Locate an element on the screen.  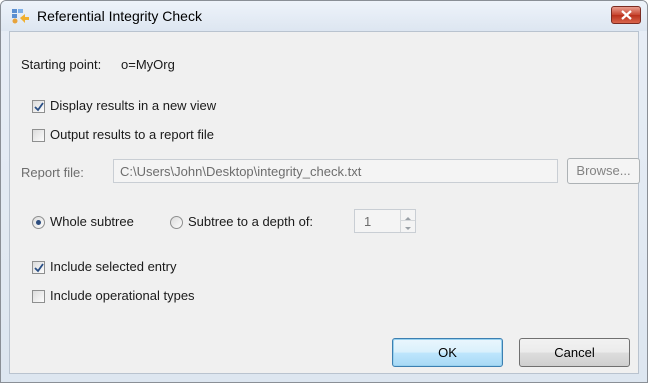
starting-point-value: o=MyOrg is located at coordinates (148, 64).